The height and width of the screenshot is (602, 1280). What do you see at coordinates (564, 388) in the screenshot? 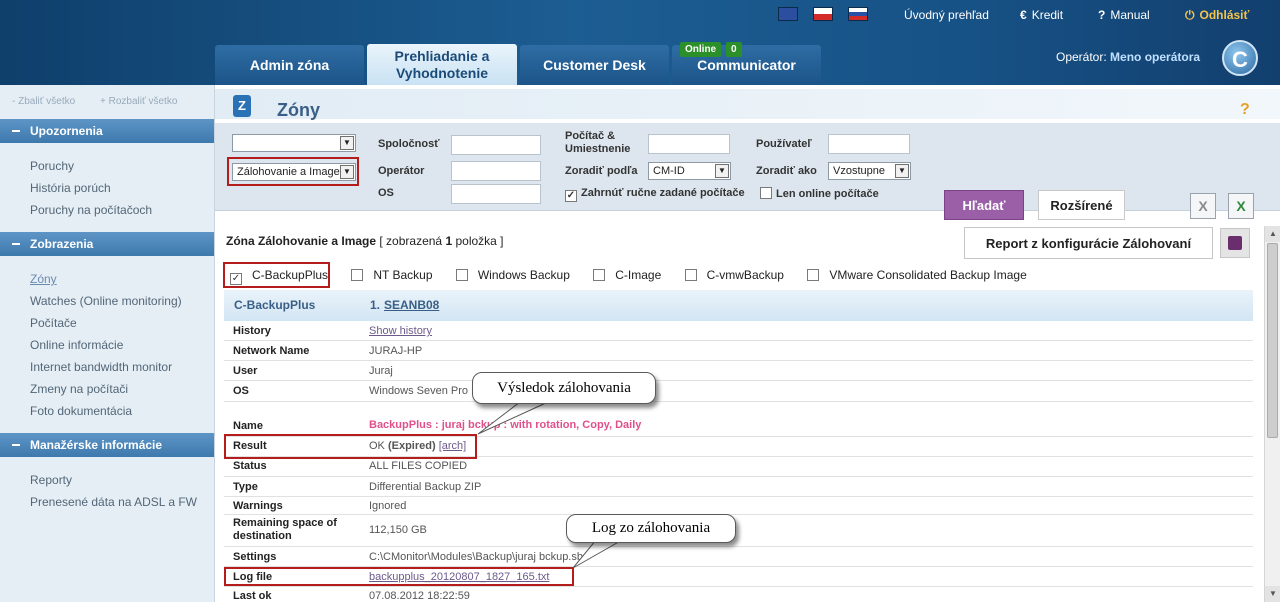
I see `callout-backup-result: Výsledok zálohovania` at bounding box center [564, 388].